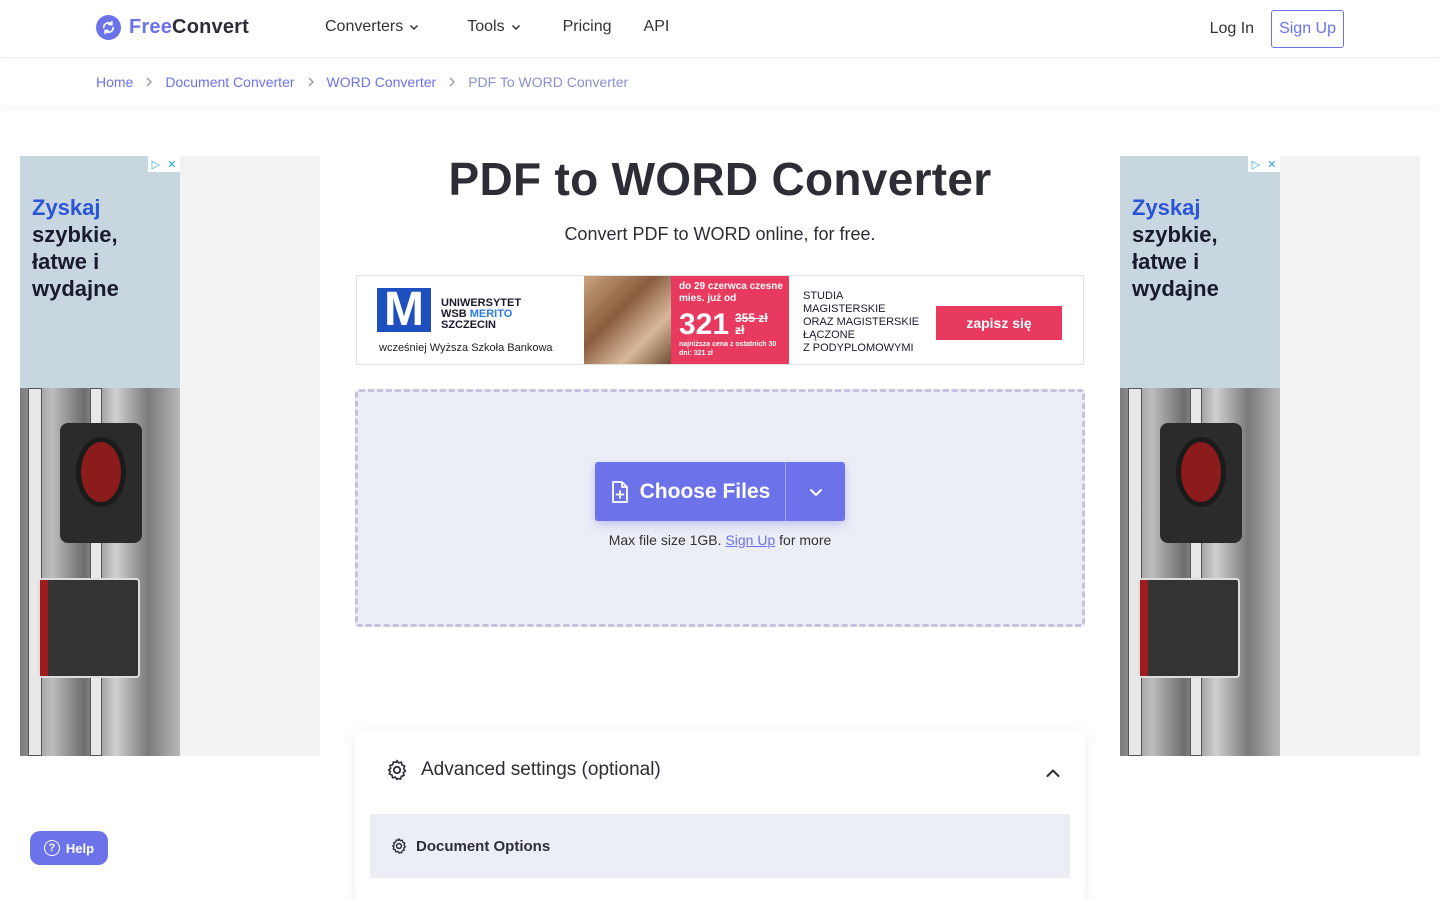  I want to click on banner-studia-line: STUDIA, so click(823, 296).